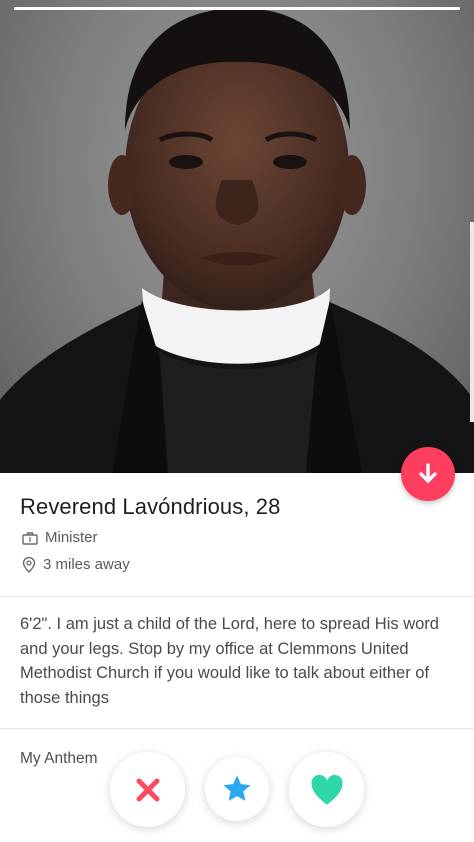  Describe the element at coordinates (29, 564) in the screenshot. I see `location-pin-icon` at that location.